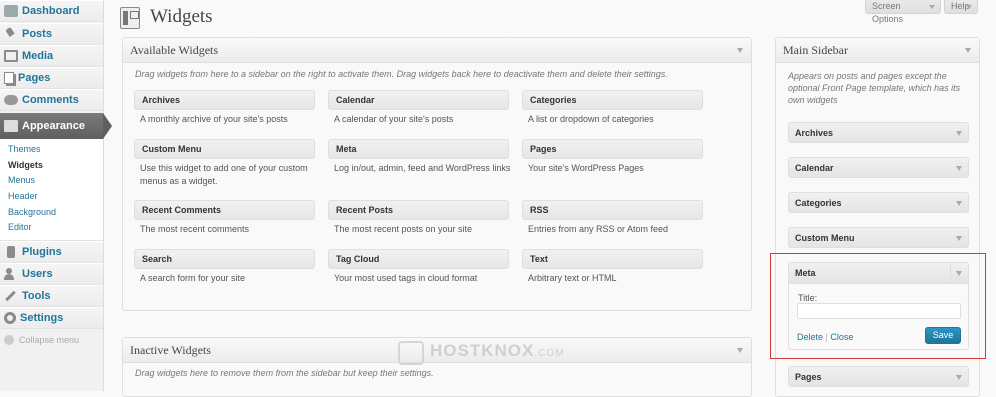 This screenshot has height=397, width=996. I want to click on menu-pages: Pages, so click(51, 78).